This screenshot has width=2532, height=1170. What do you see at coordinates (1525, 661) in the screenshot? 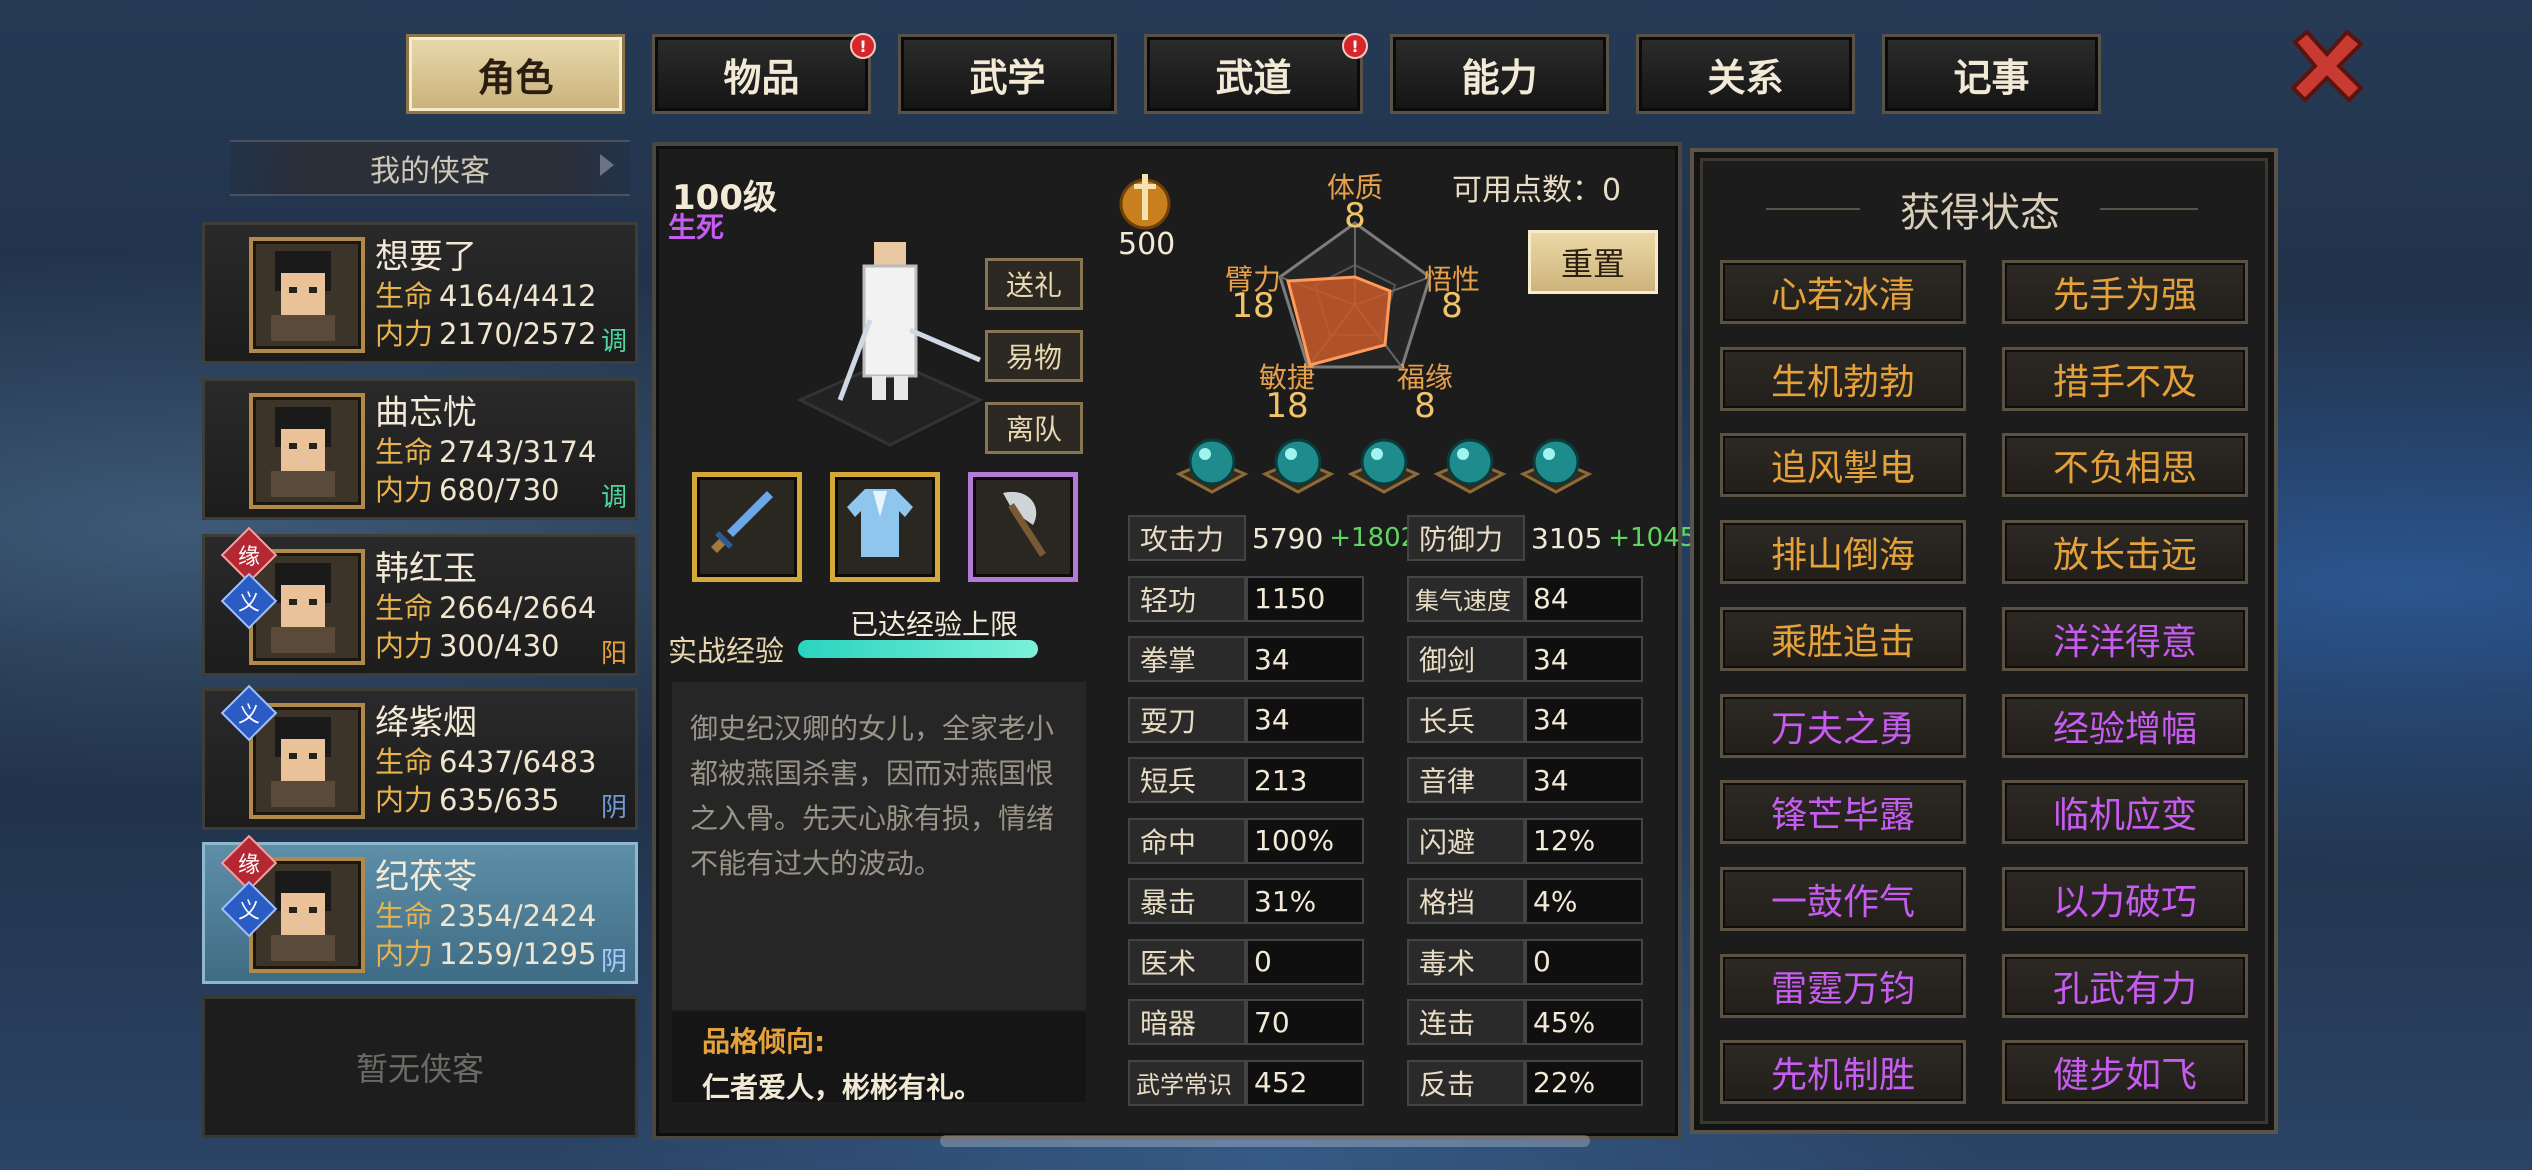
I see `stat-row: 御剑 34` at bounding box center [1525, 661].